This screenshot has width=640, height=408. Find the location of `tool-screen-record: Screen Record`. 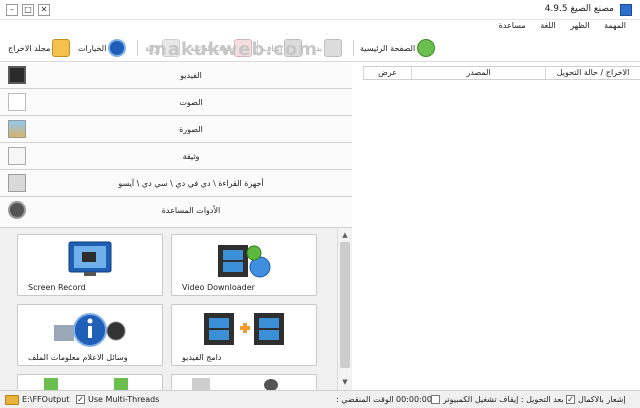

tool-screen-record: Screen Record is located at coordinates (90, 265).